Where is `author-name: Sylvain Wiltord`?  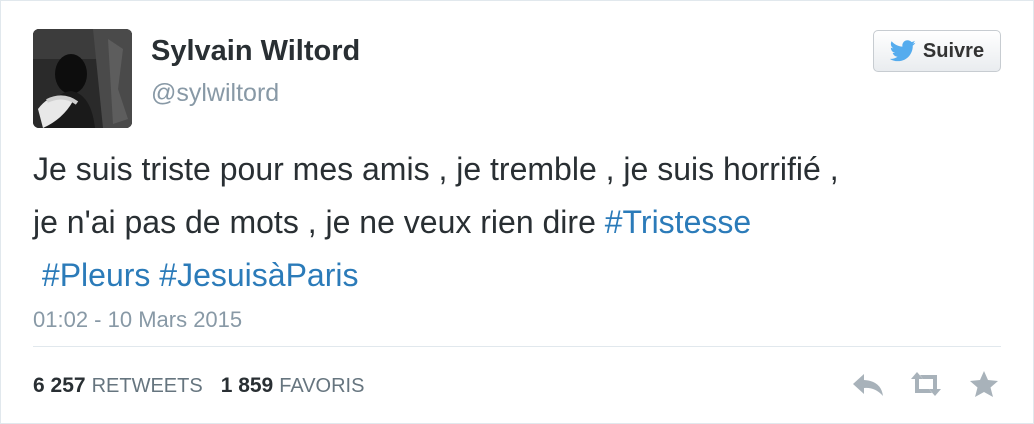
author-name: Sylvain Wiltord is located at coordinates (255, 51).